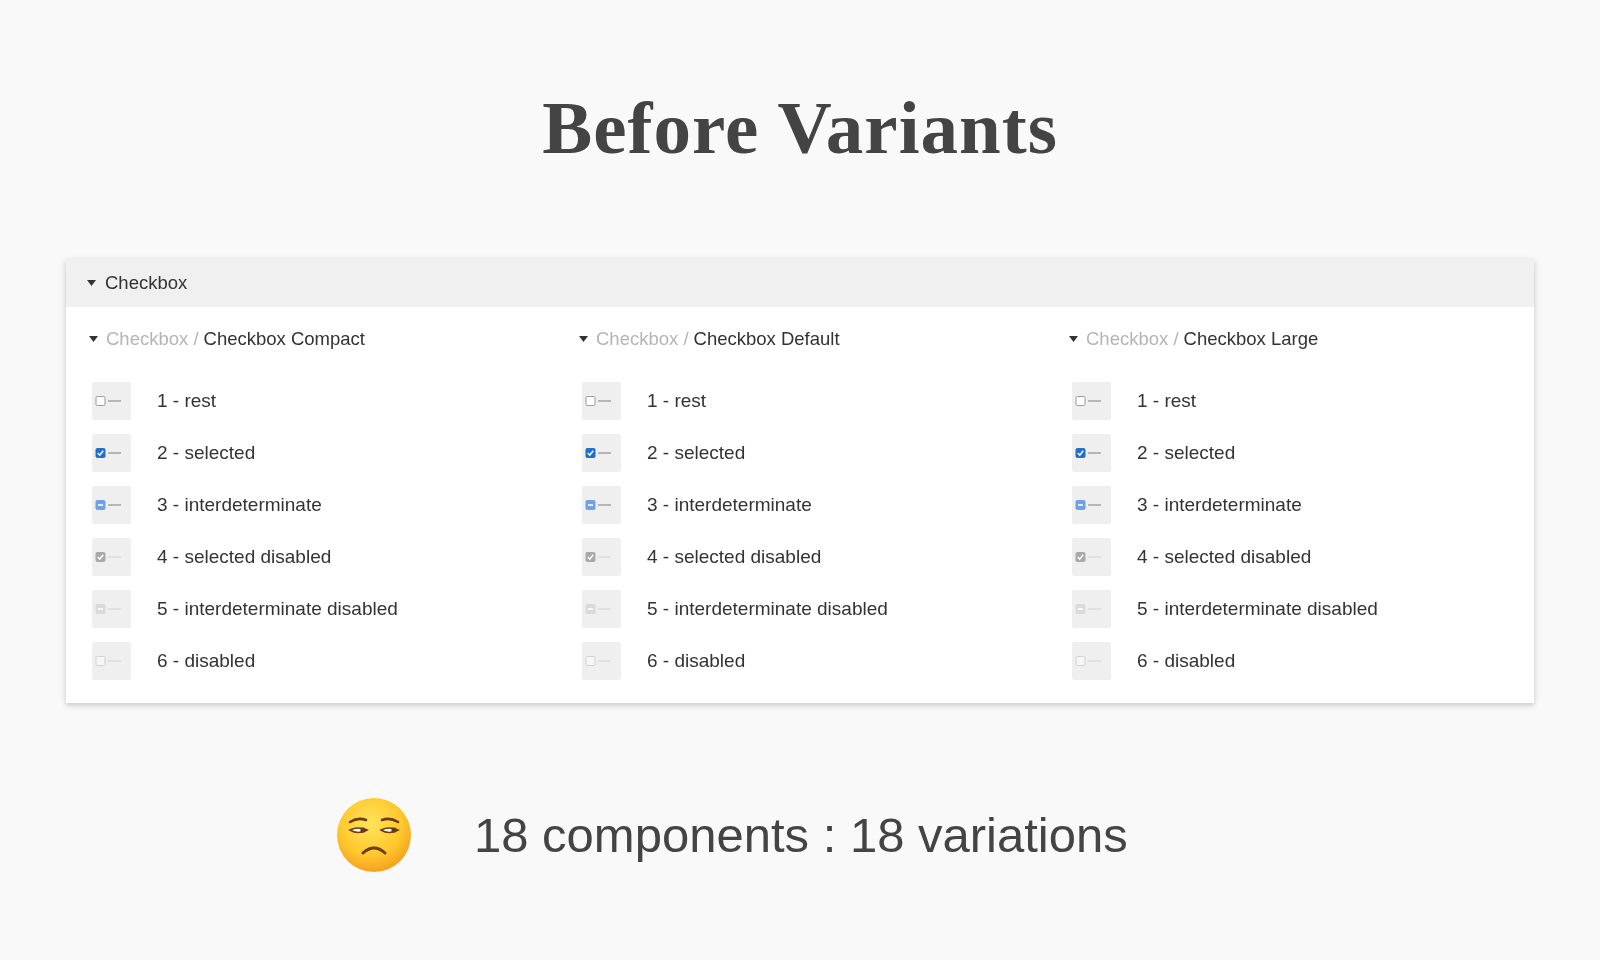  What do you see at coordinates (801, 835) in the screenshot?
I see `summary-text: 18 components : 18 variations` at bounding box center [801, 835].